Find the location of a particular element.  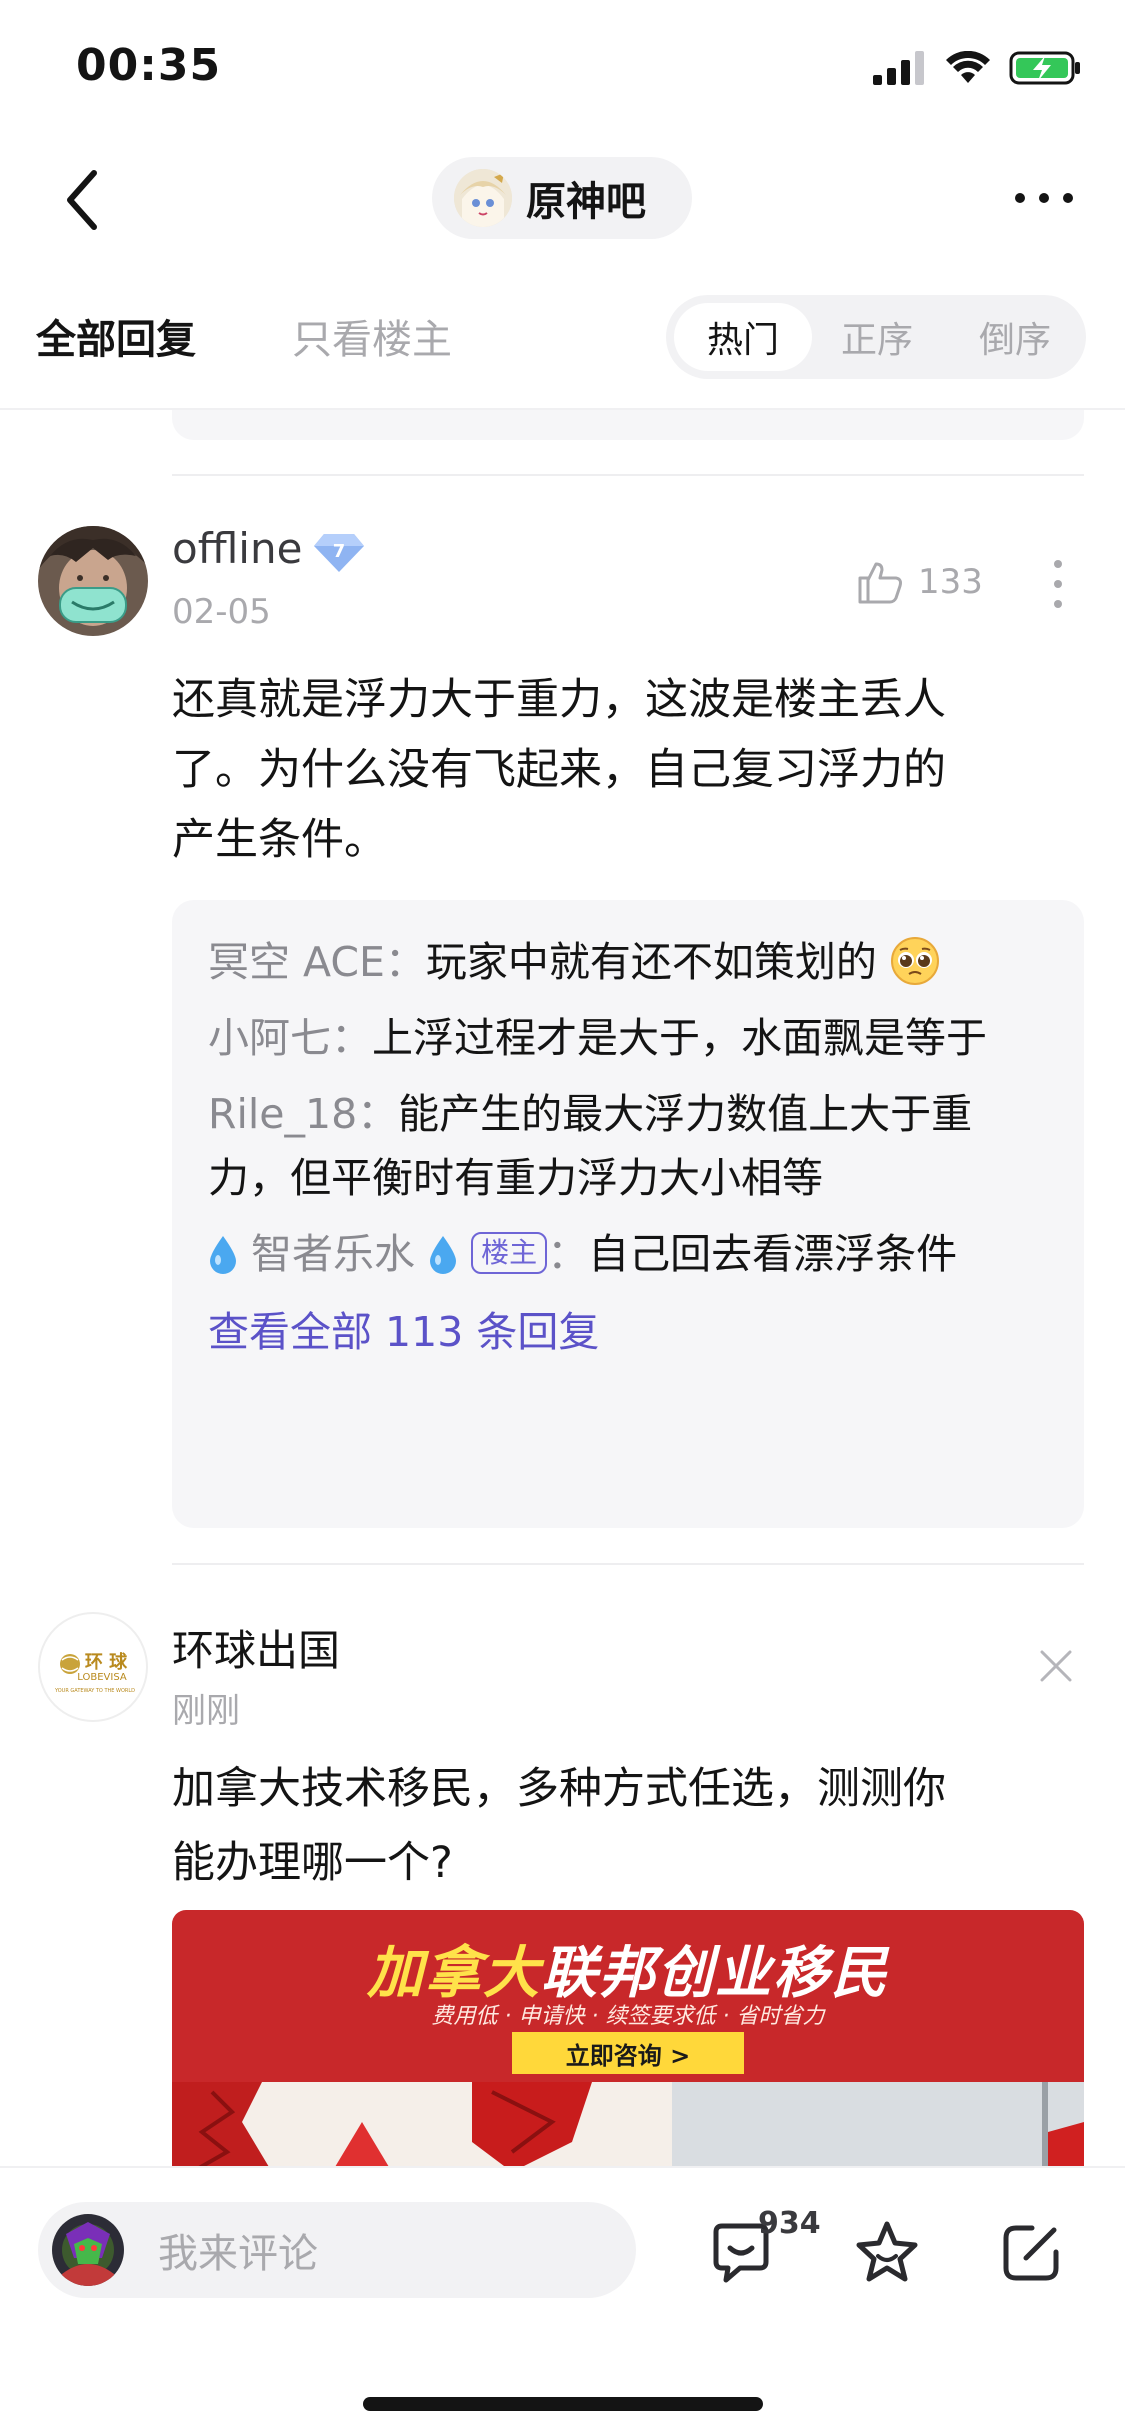

ad-time: 刚刚 is located at coordinates (206, 1711).